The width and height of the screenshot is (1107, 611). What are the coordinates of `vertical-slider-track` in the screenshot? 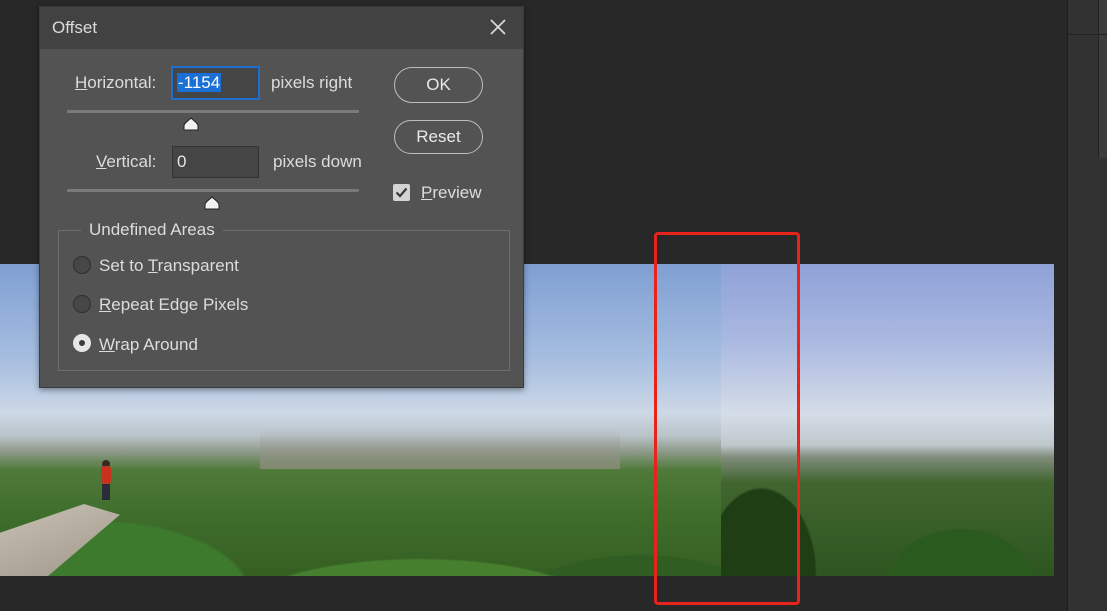 It's located at (213, 190).